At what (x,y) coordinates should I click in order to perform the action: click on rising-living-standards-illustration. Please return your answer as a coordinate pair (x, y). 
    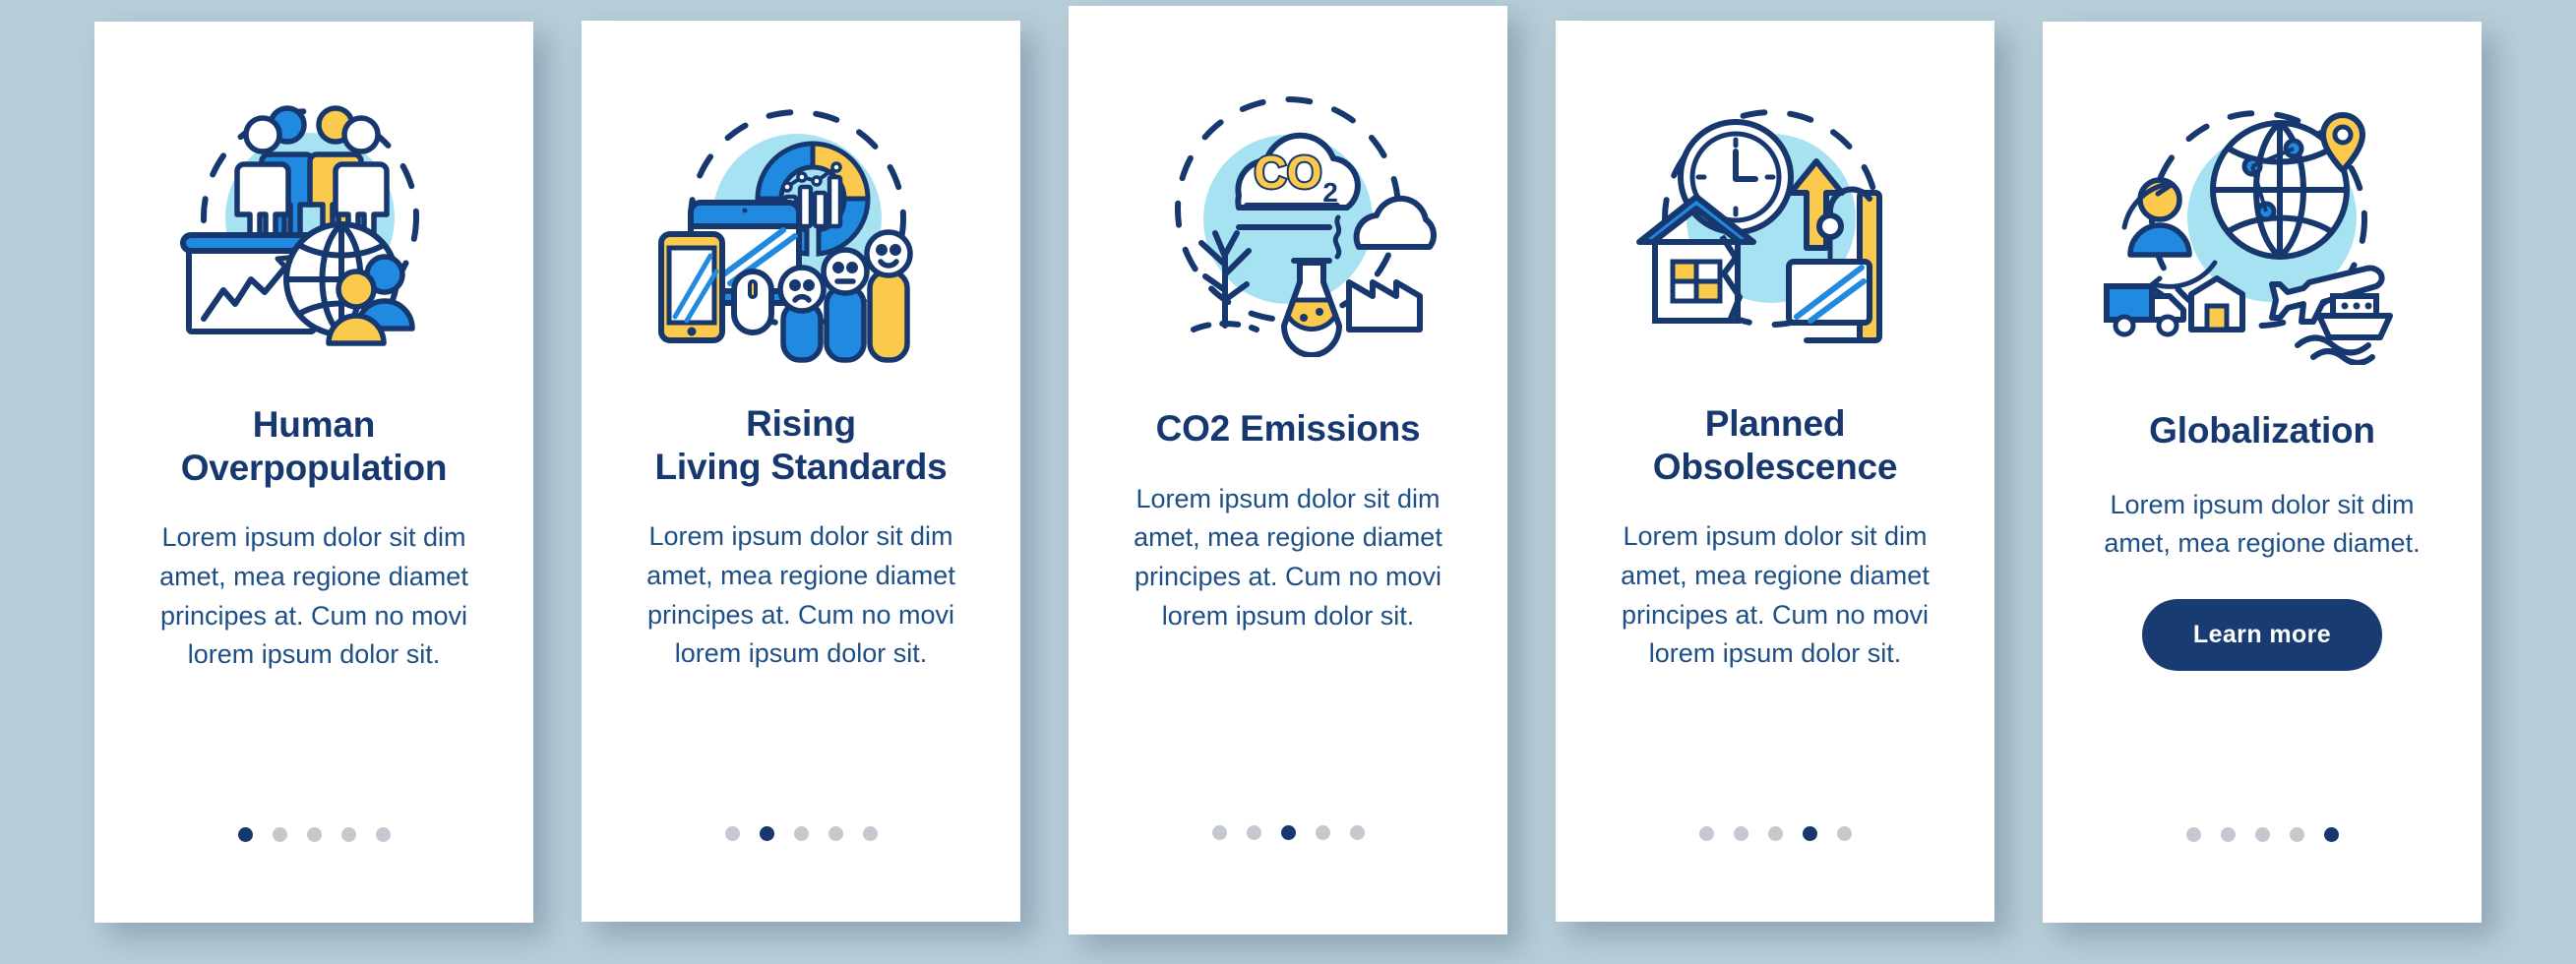
    Looking at the image, I should click on (801, 221).